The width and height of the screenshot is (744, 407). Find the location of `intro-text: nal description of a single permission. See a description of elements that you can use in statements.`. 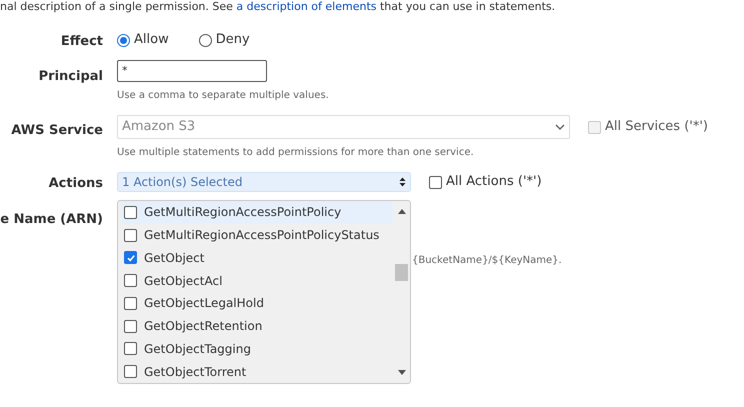

intro-text: nal description of a single permission. See a description of elements that you can use in statements. is located at coordinates (278, 7).